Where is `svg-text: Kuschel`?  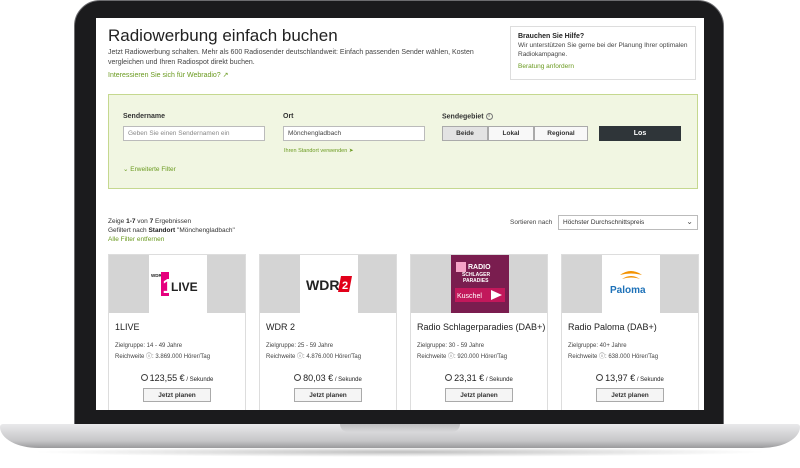 svg-text: Kuschel is located at coordinates (469, 296).